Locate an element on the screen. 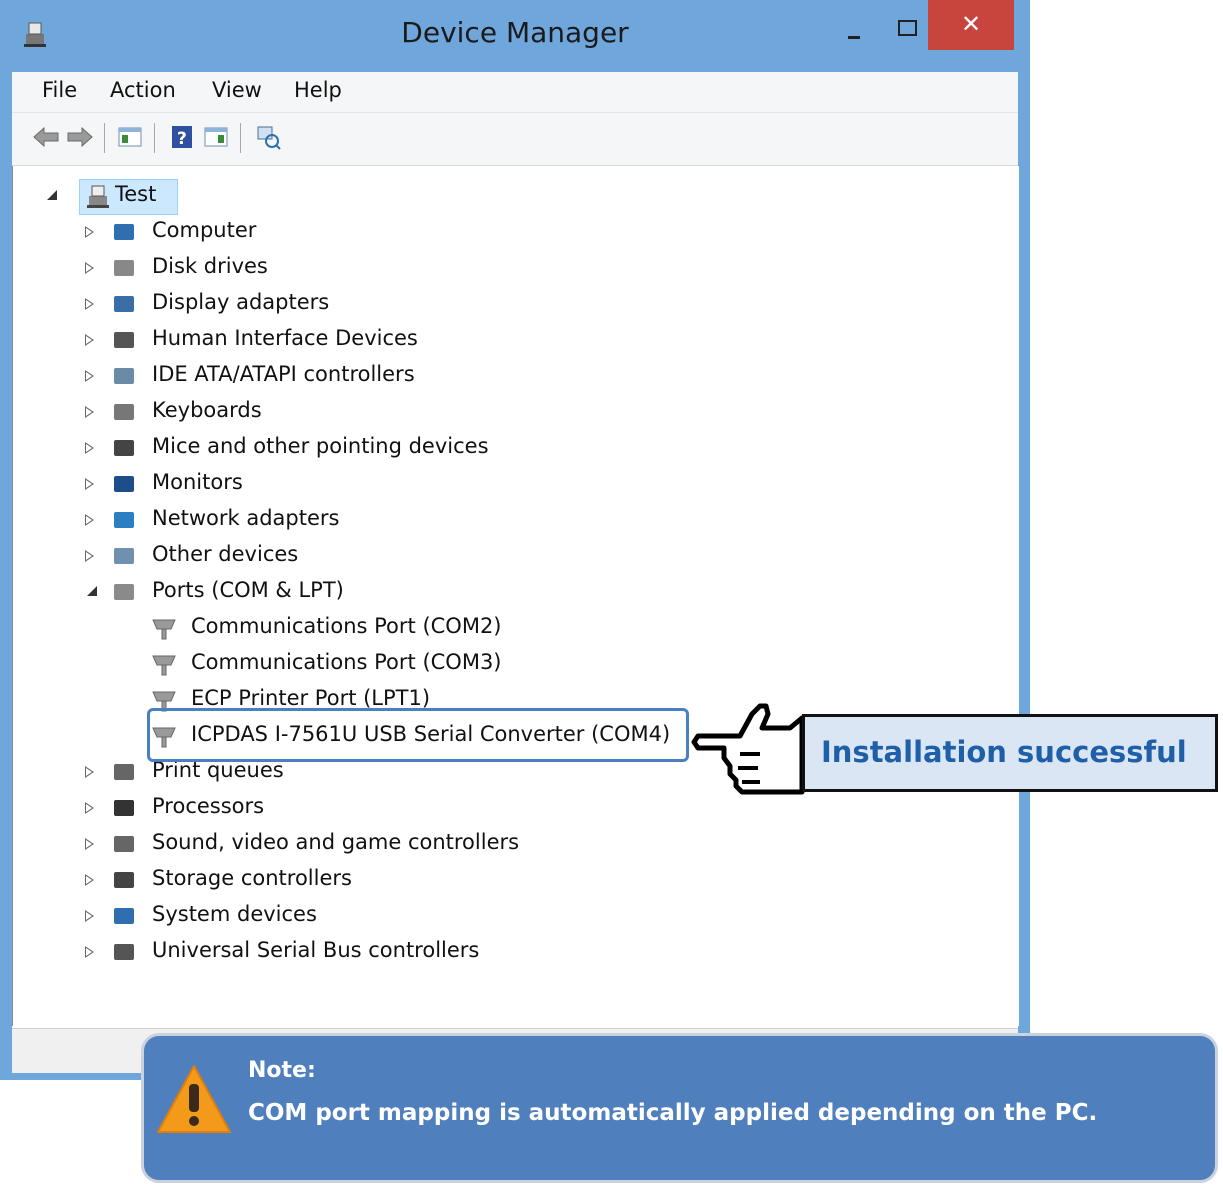 This screenshot has height=1189, width=1223. printer-icon is located at coordinates (124, 772).